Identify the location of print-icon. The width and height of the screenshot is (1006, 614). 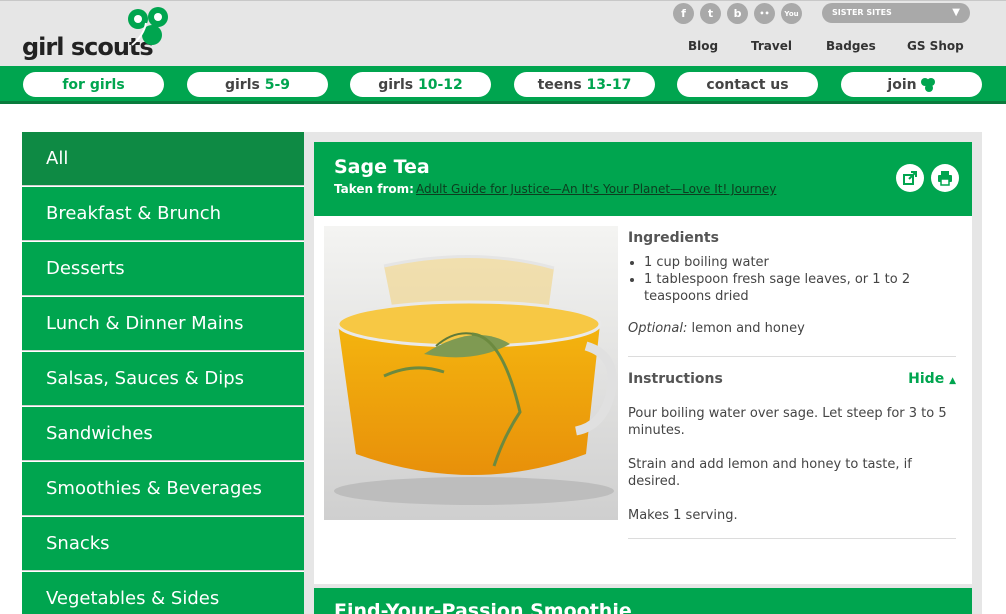
(945, 178).